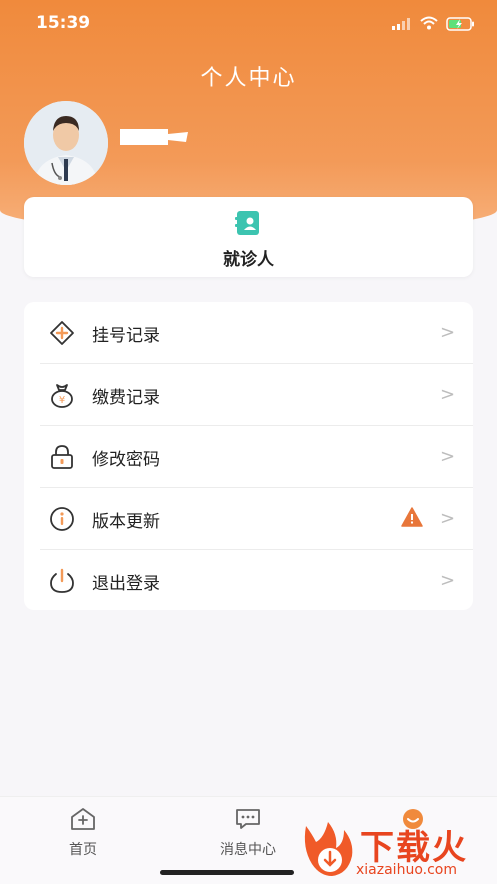  What do you see at coordinates (248, 237) in the screenshot?
I see `visit-person-card: 就诊人` at bounding box center [248, 237].